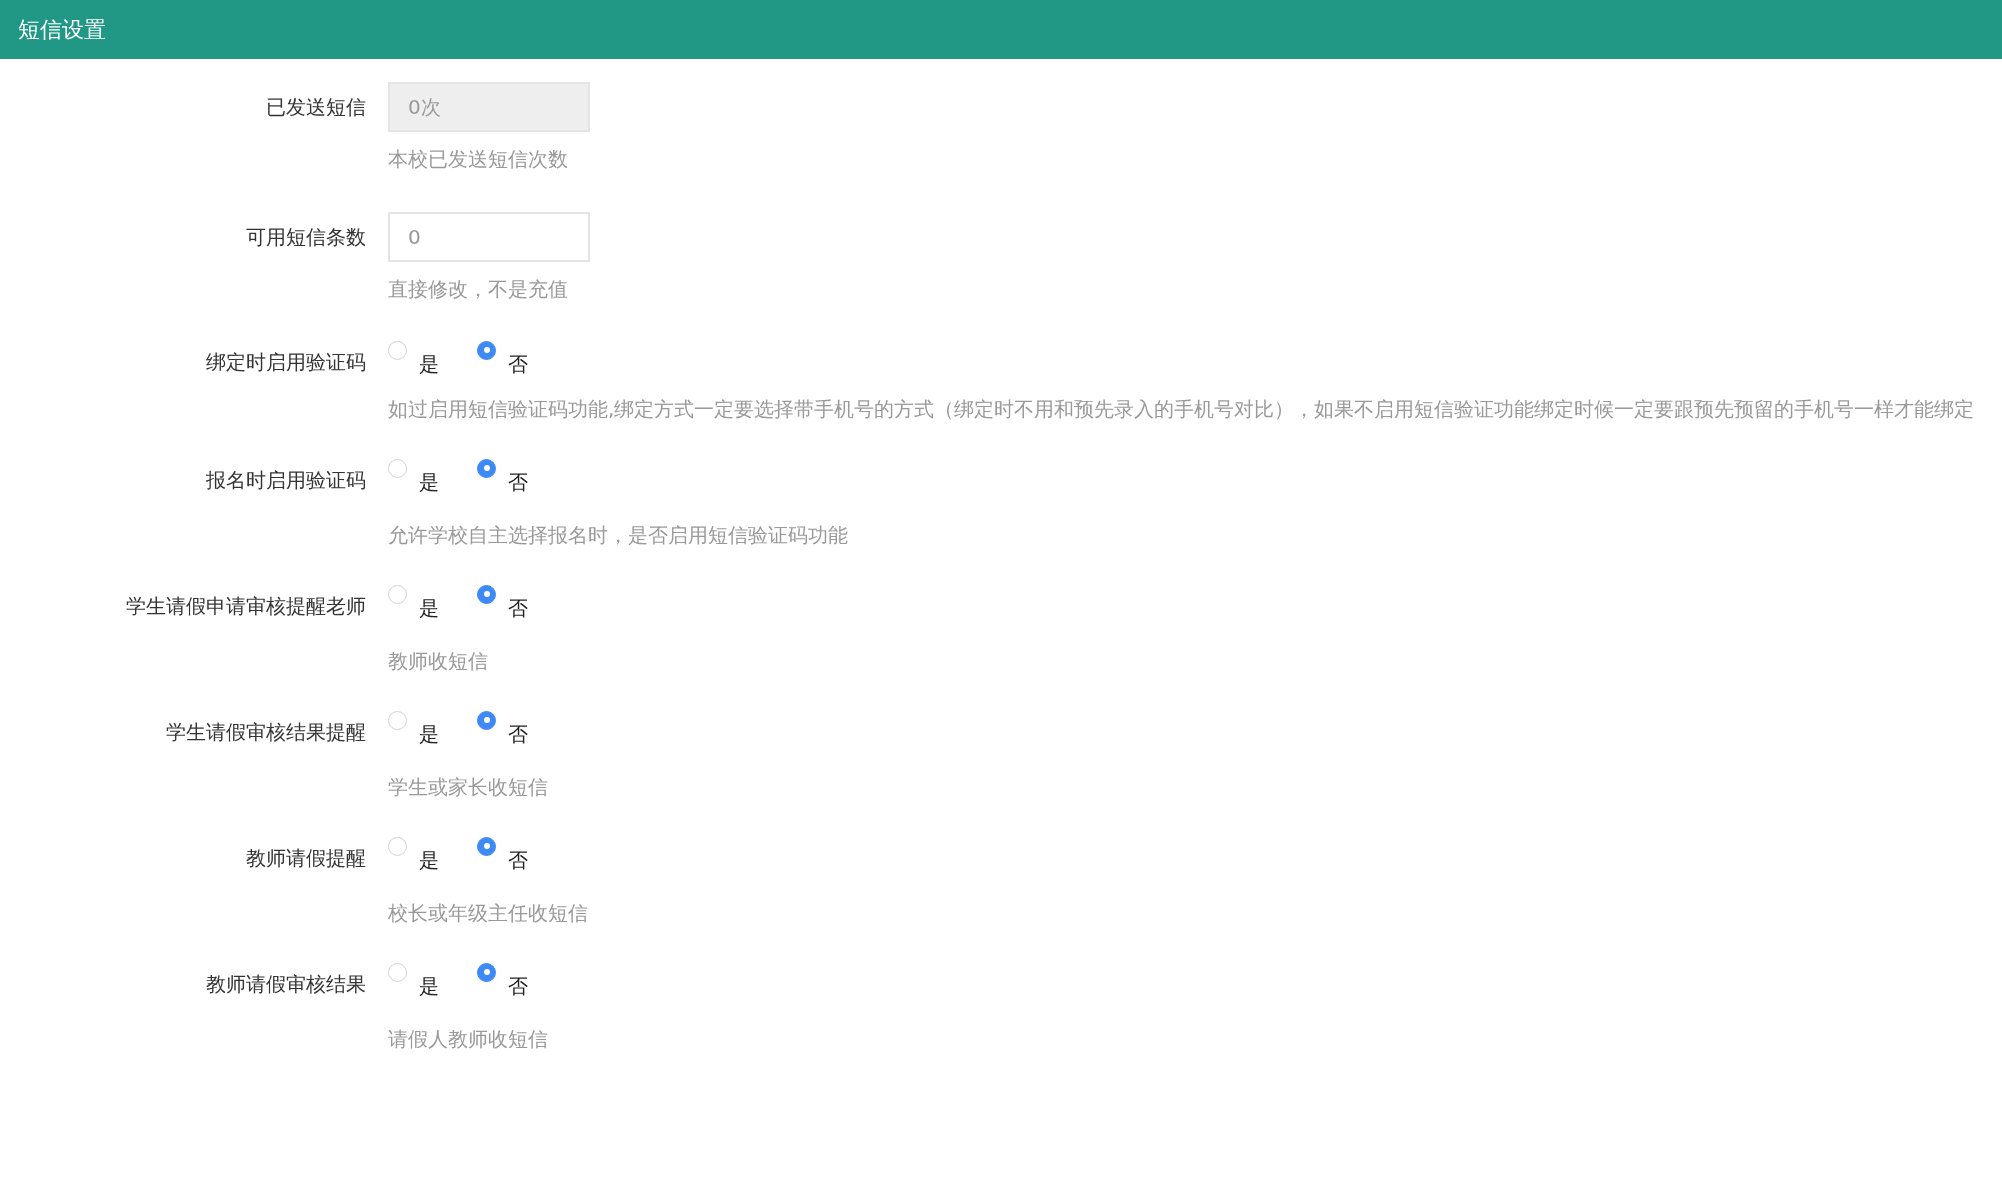 The width and height of the screenshot is (2002, 1182). Describe the element at coordinates (245, 606) in the screenshot. I see `field-label: 学生请假申请审核提醒老师` at that location.